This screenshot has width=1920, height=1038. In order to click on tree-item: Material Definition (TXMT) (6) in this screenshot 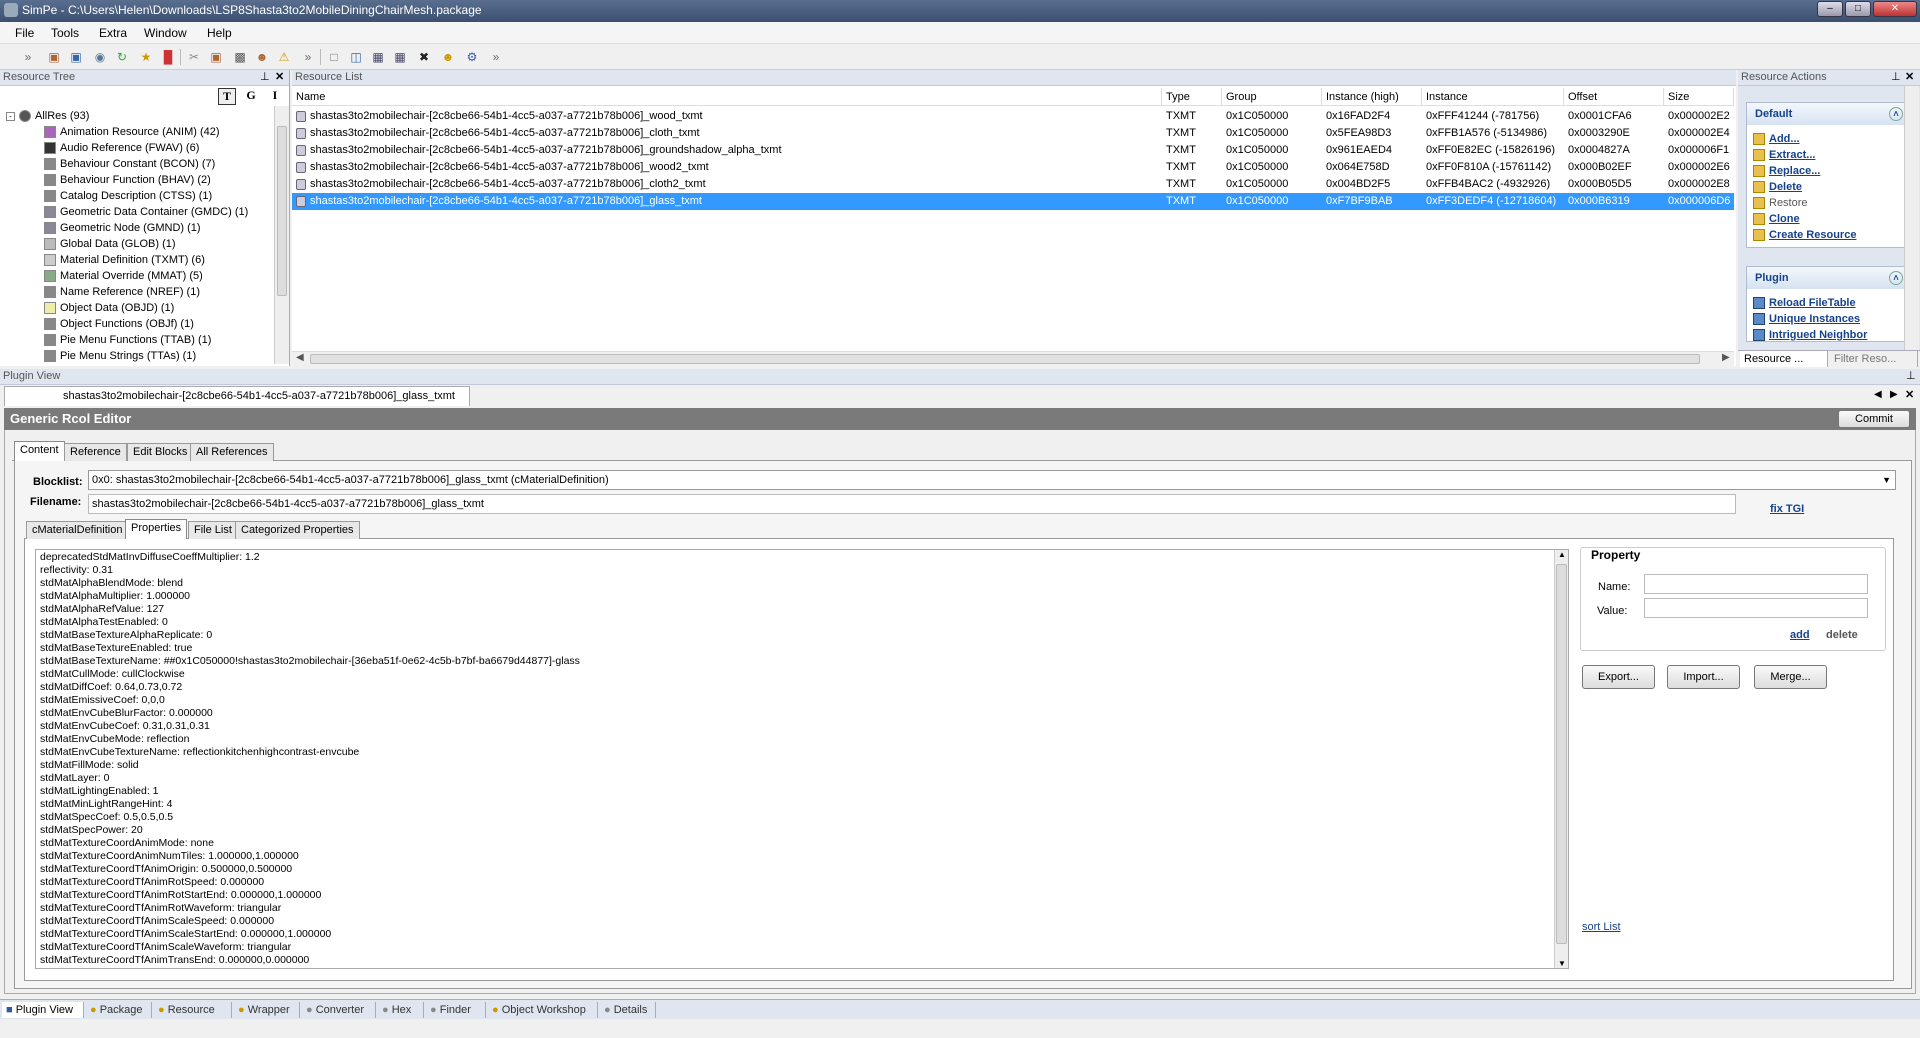, I will do `click(124, 260)`.